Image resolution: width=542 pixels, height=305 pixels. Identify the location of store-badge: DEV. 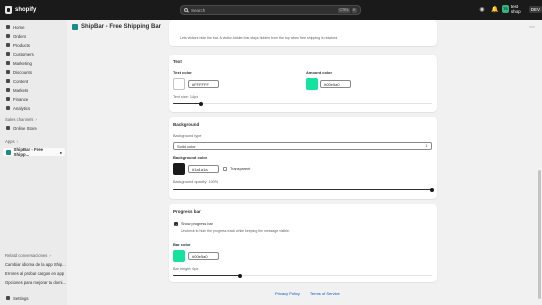
(535, 9).